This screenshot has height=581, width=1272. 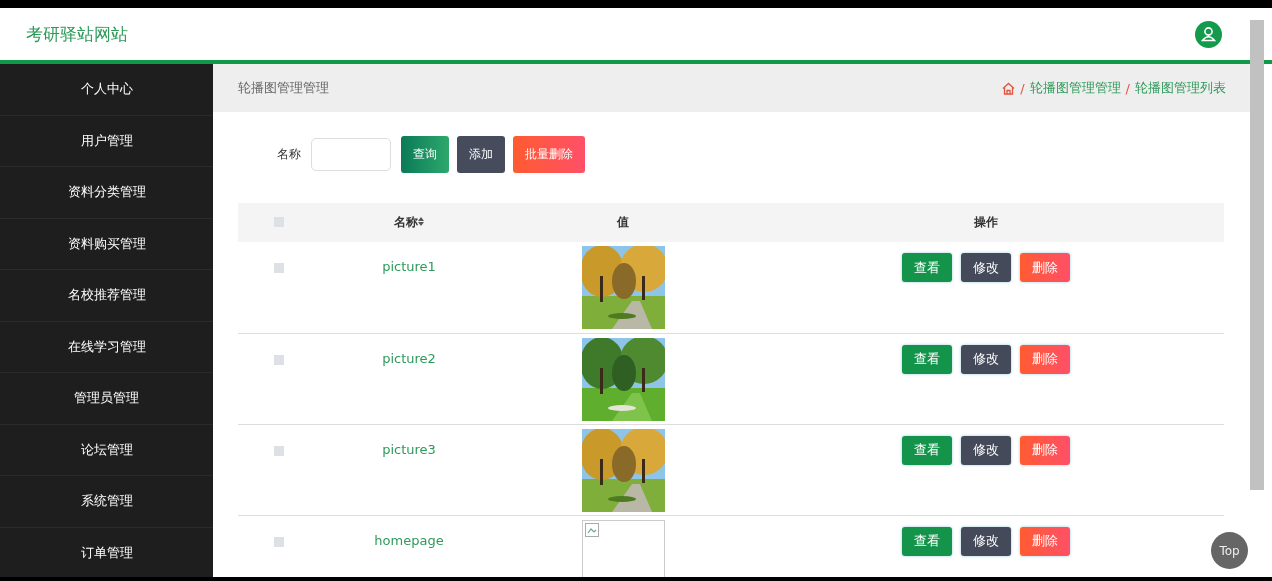 I want to click on name-input-field, so click(x=351, y=154).